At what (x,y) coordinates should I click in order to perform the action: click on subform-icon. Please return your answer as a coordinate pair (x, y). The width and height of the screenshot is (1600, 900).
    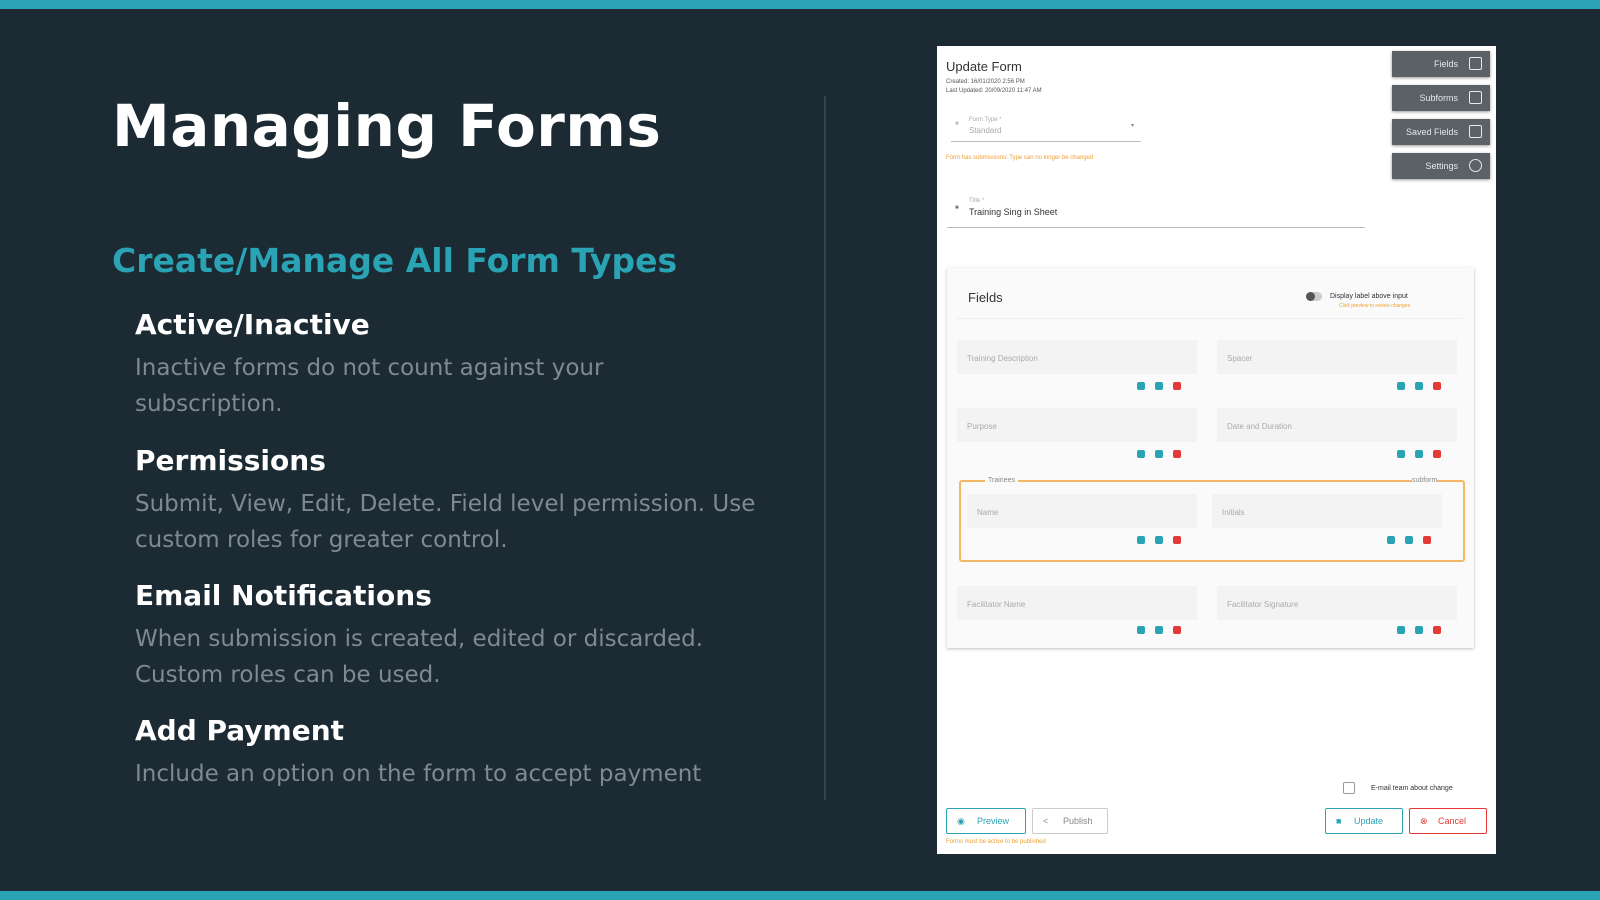
    Looking at the image, I should click on (1475, 97).